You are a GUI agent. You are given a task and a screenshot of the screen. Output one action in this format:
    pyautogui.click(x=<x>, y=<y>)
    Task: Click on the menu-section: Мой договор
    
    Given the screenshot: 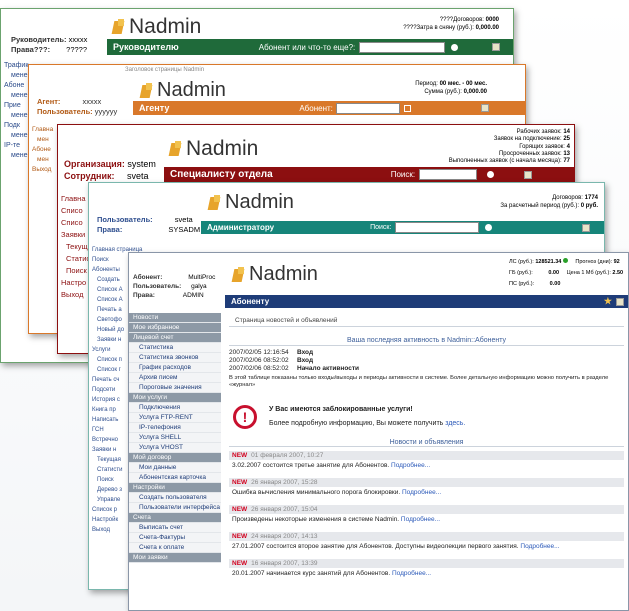 What is the action you would take?
    pyautogui.click(x=175, y=458)
    